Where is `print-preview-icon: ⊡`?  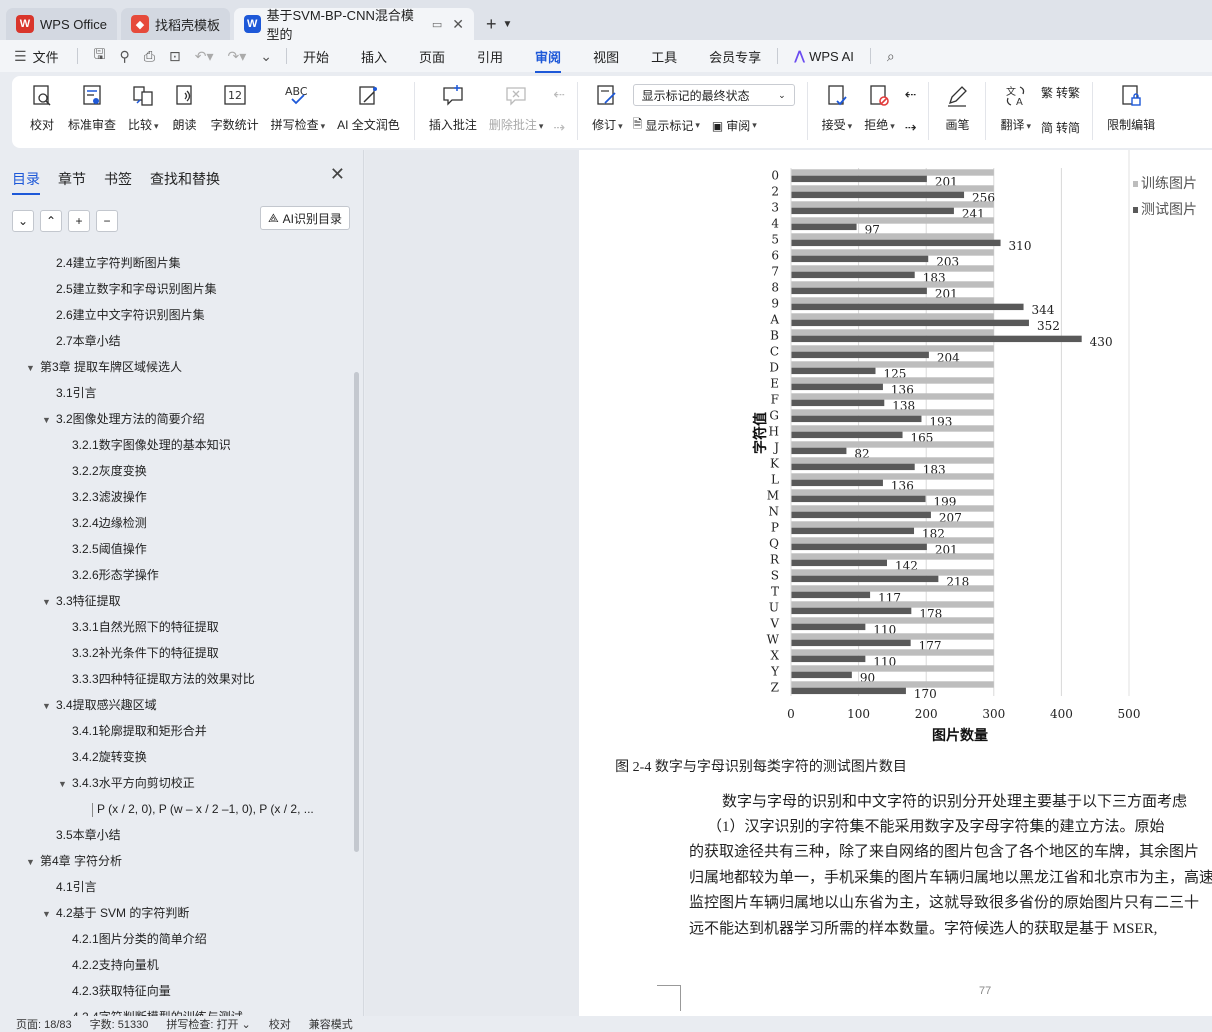 print-preview-icon: ⊡ is located at coordinates (175, 56).